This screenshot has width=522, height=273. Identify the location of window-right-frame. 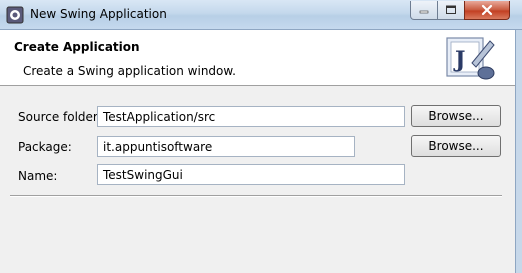
(518, 151).